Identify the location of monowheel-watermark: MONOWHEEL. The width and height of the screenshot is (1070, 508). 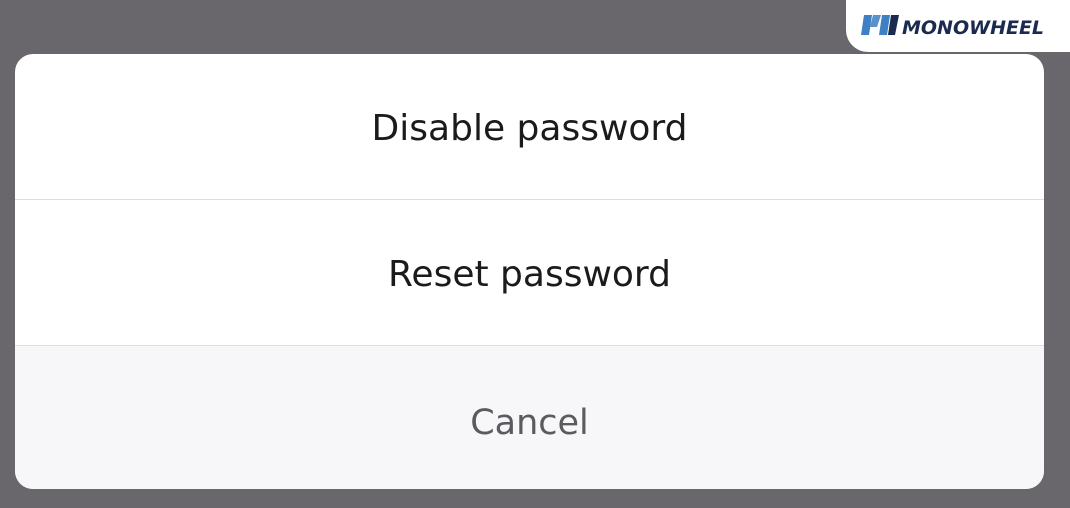
(958, 26).